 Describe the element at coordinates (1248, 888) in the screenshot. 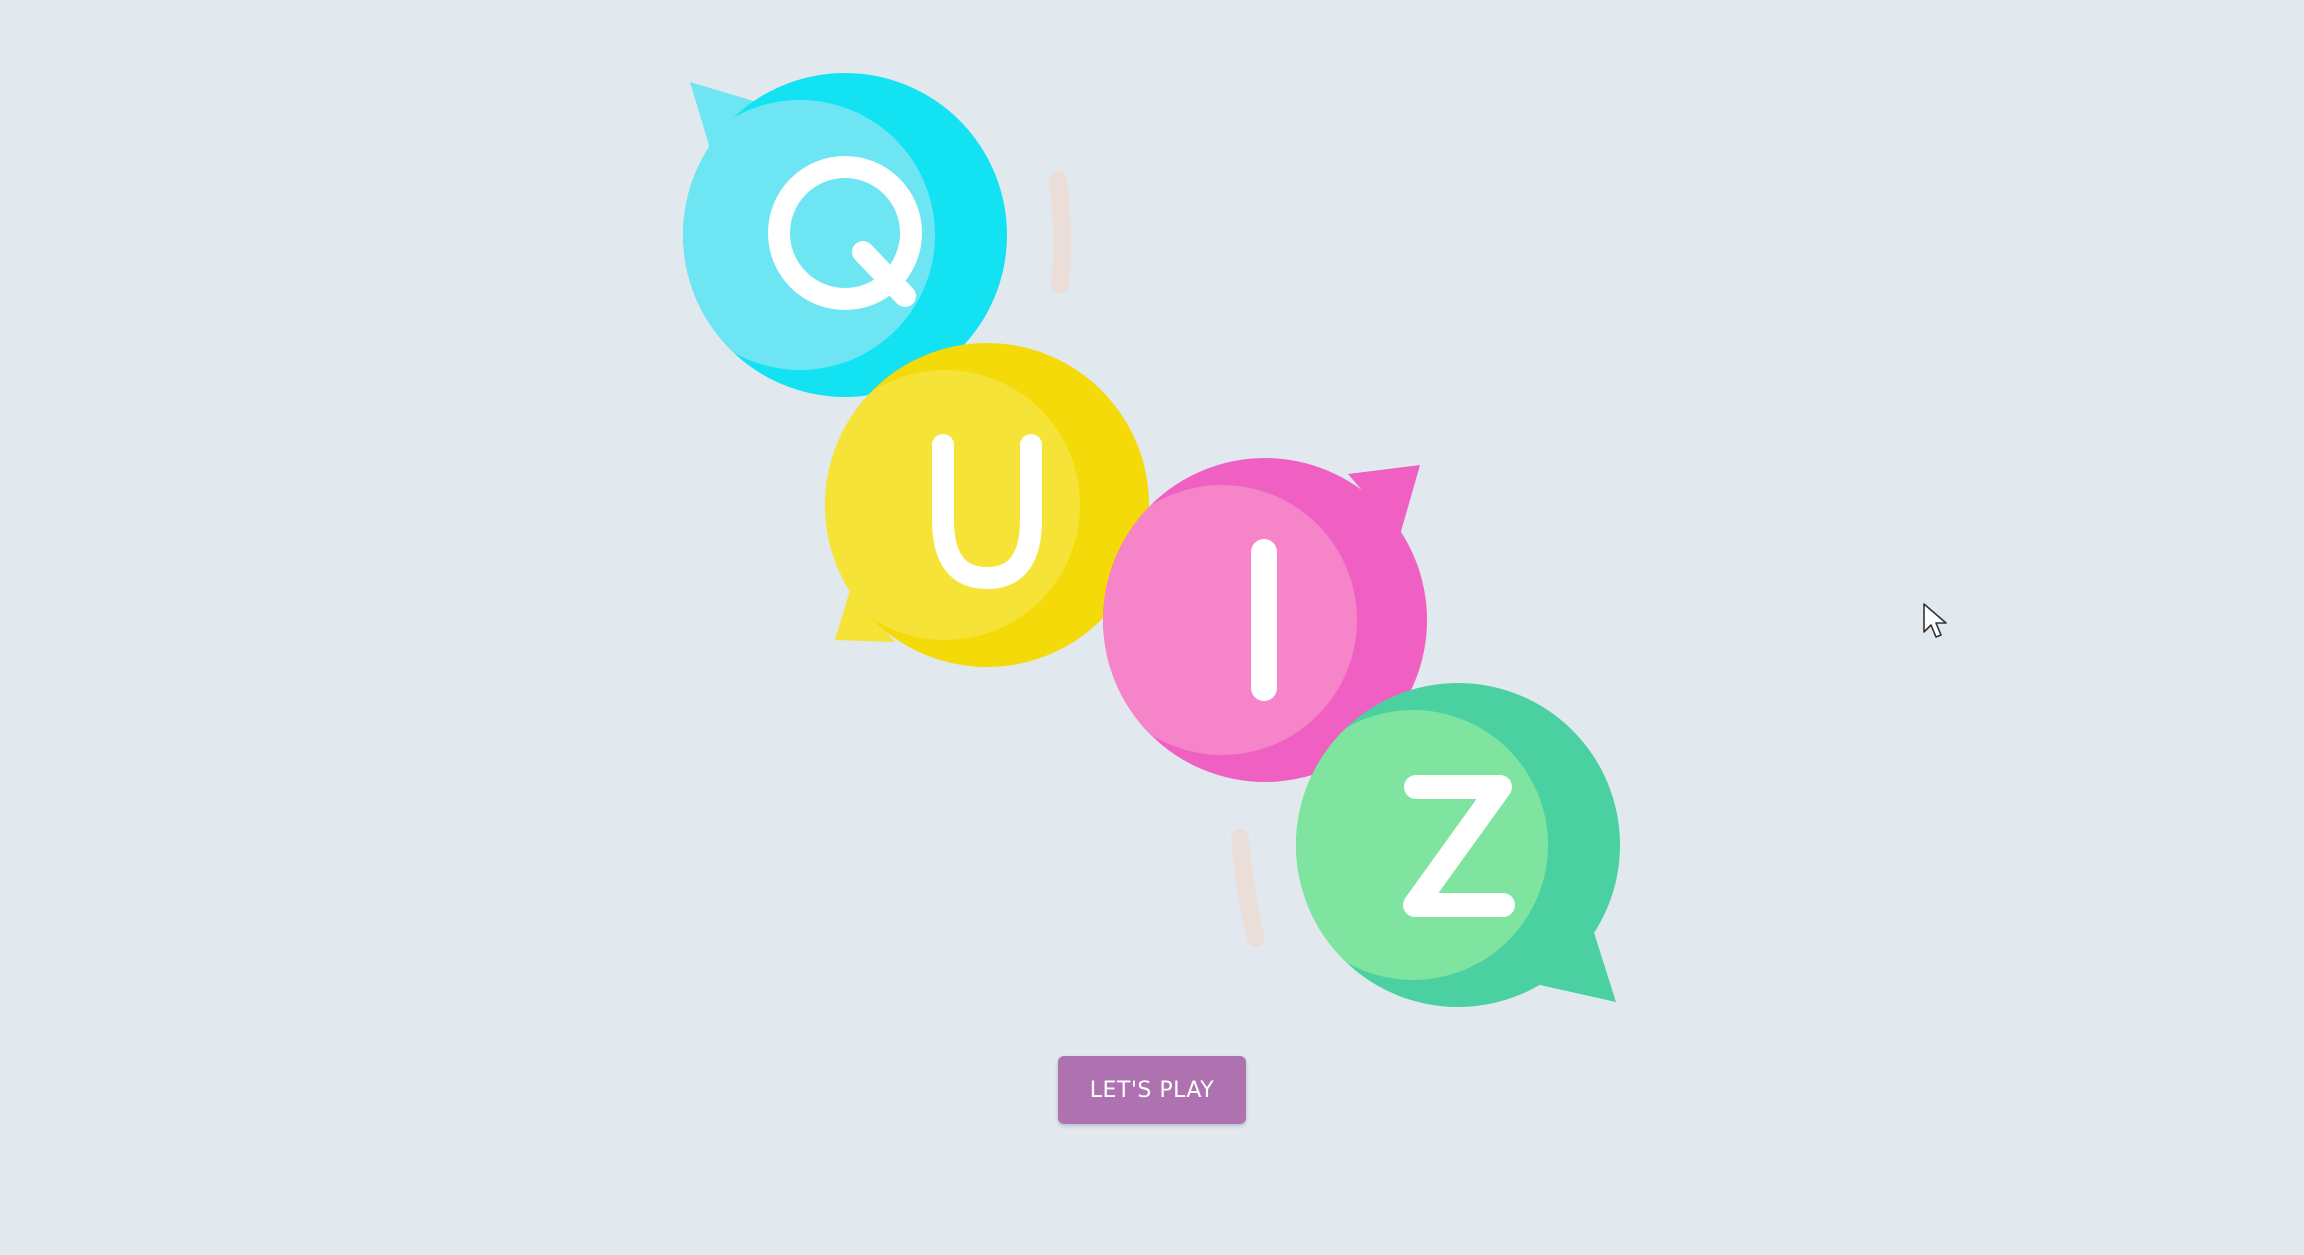

I see `decorative-stroke-bottom` at that location.